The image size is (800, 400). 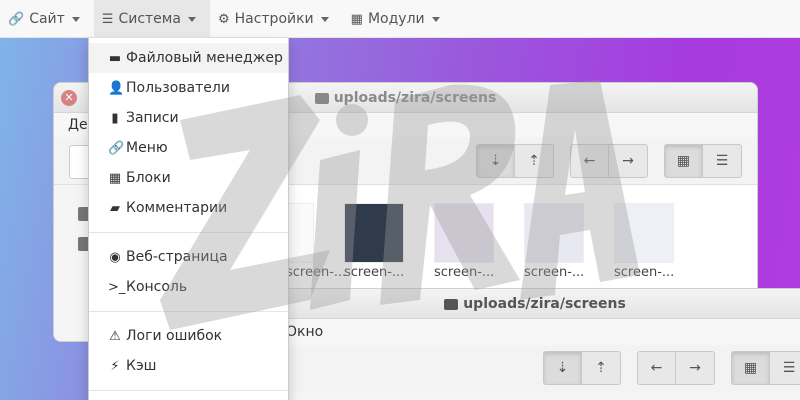 I want to click on menu-item-console: >_ Консоль, so click(x=188, y=287).